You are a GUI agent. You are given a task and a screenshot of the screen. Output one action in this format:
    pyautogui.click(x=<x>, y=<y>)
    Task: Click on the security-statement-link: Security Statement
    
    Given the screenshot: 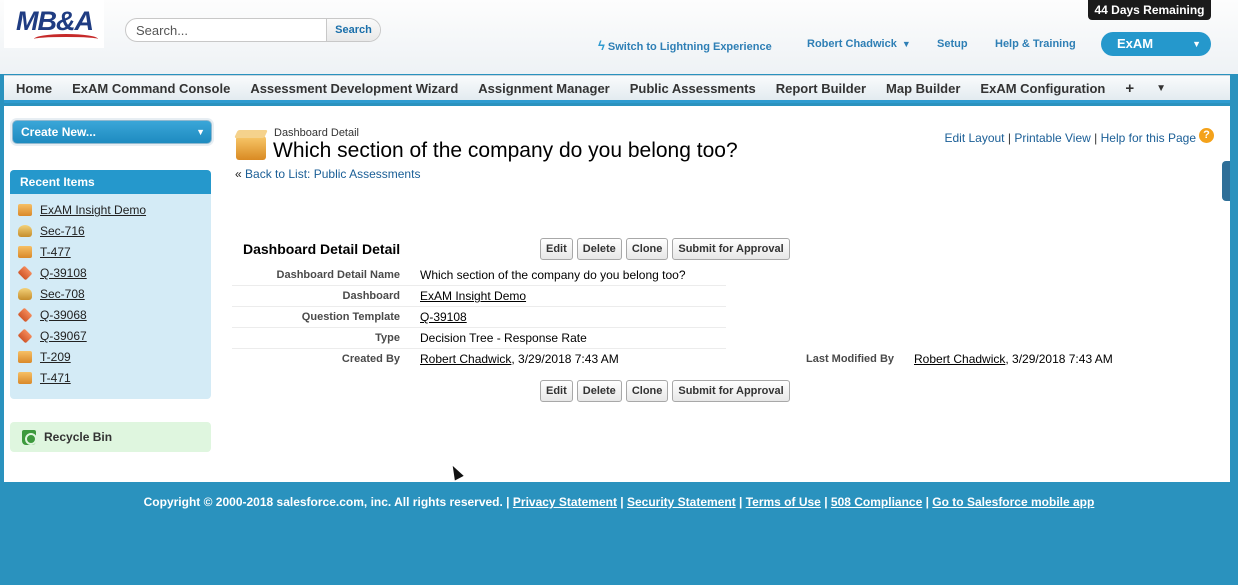 What is the action you would take?
    pyautogui.click(x=681, y=502)
    